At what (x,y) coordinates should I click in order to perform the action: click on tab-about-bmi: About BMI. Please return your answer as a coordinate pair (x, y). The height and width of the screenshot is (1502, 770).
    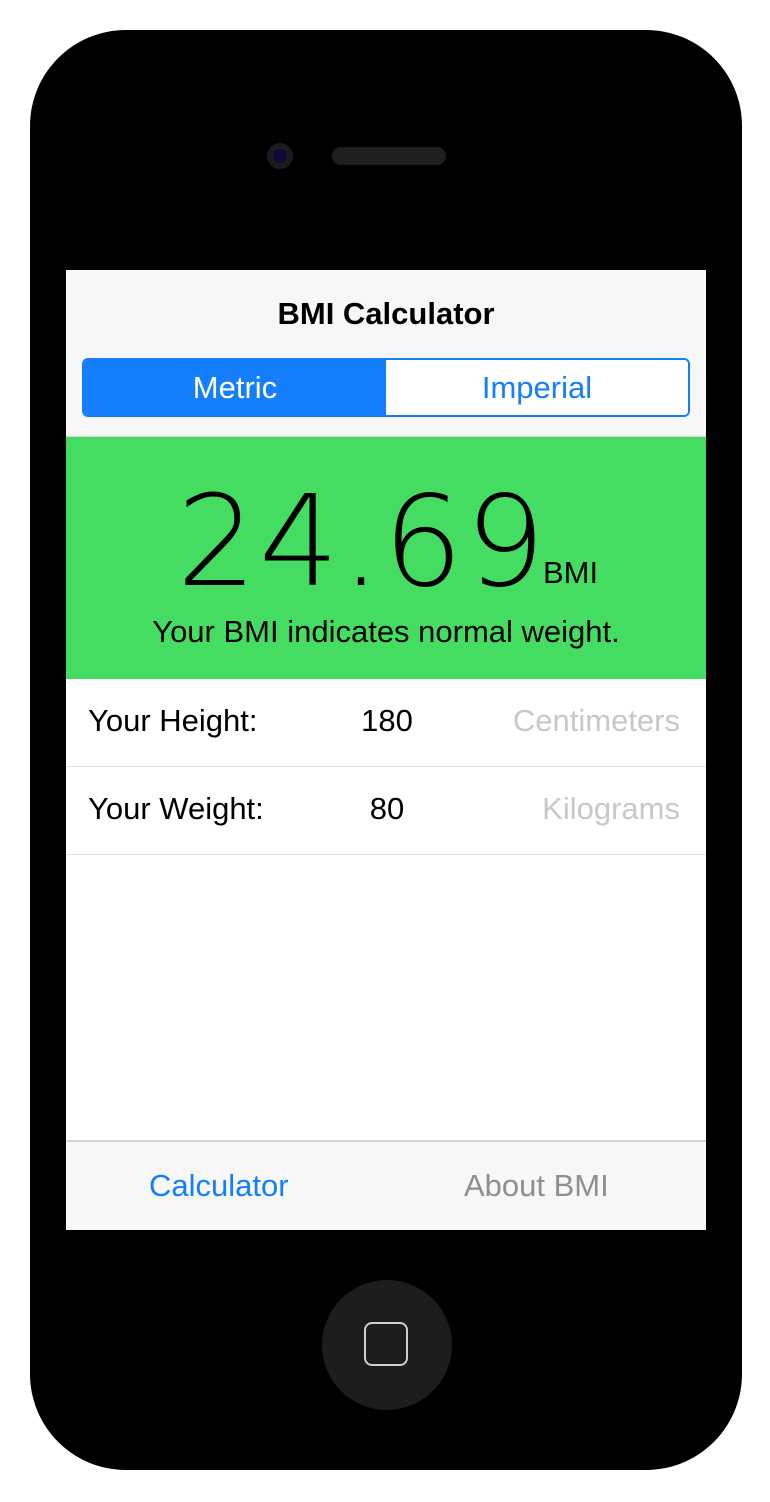
    Looking at the image, I should click on (536, 1186).